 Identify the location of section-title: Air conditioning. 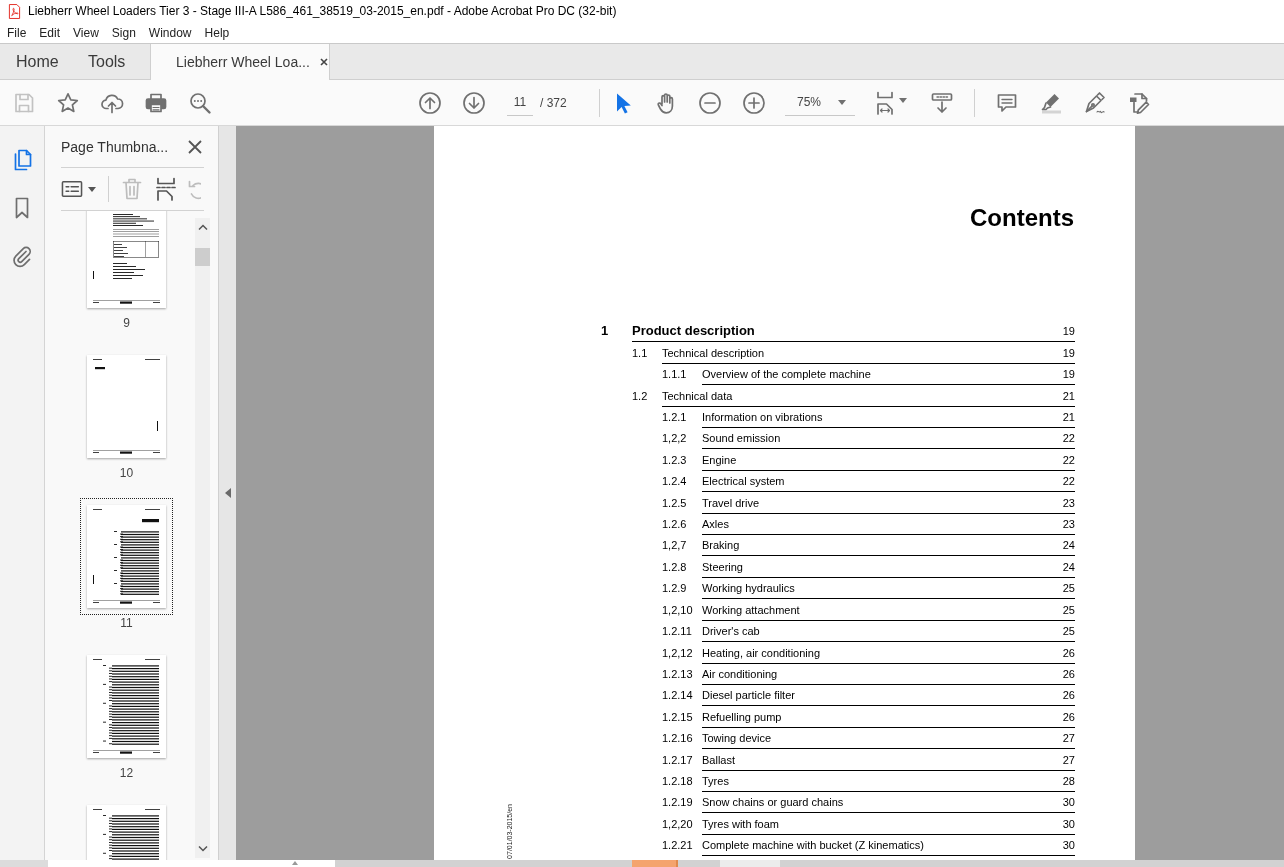
(740, 674).